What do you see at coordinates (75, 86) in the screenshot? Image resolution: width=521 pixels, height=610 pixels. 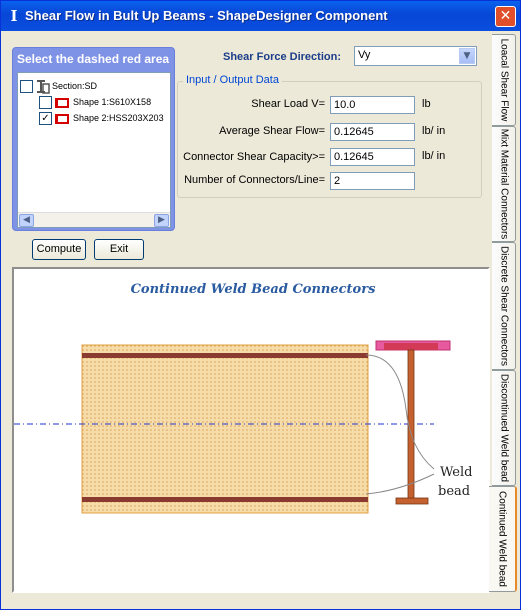 I see `tree-node-label: Section:SD` at bounding box center [75, 86].